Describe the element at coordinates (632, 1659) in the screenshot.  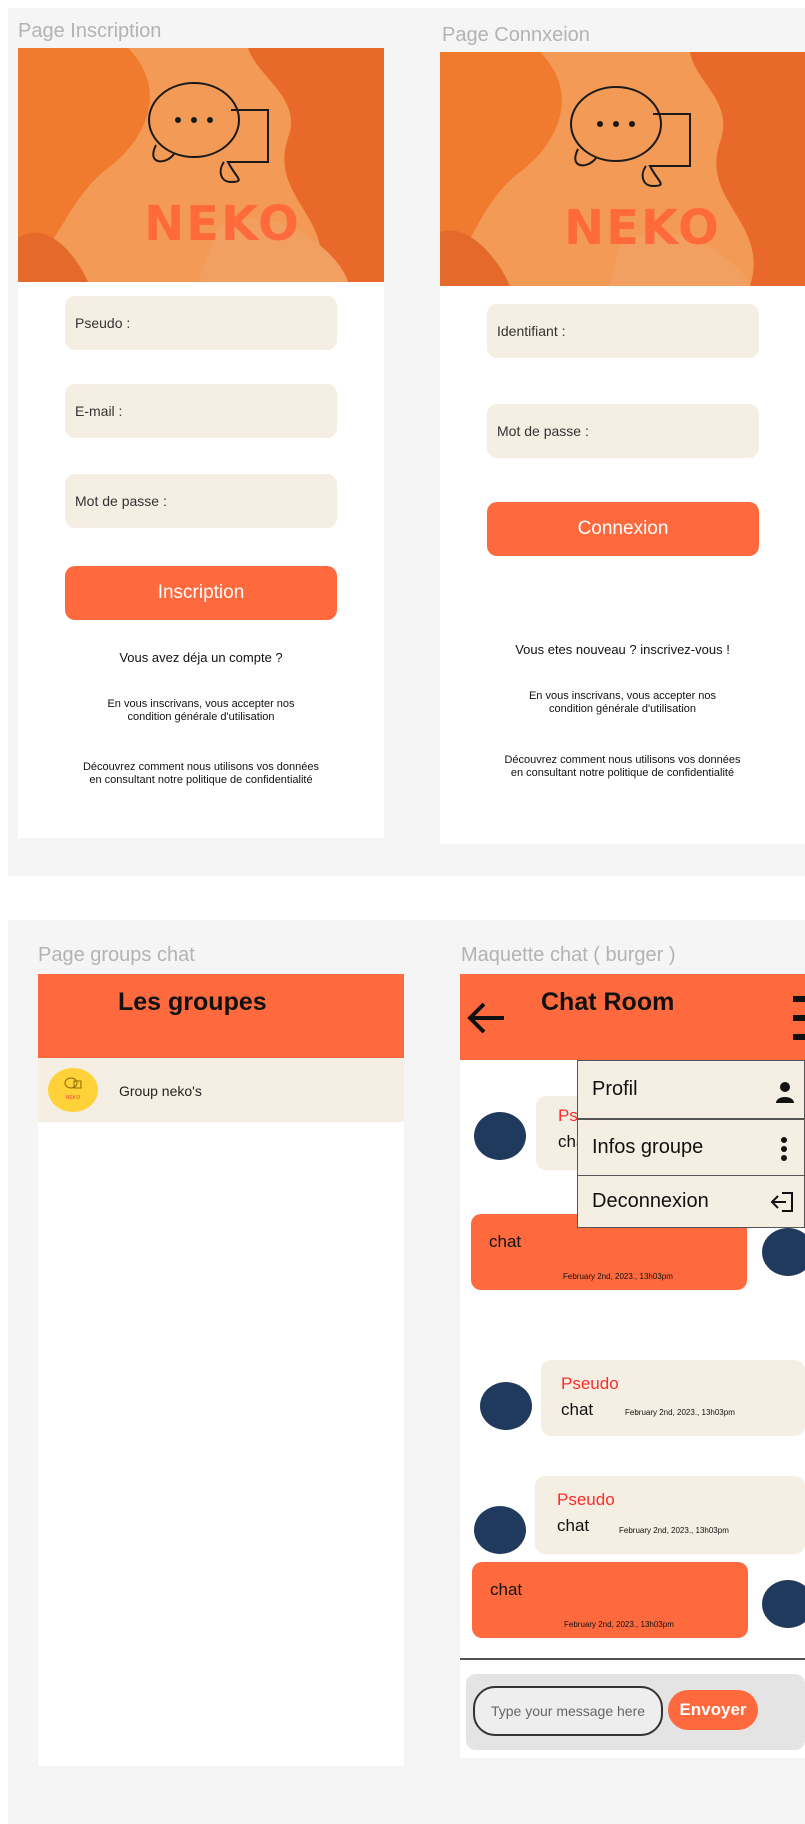
I see `composer-divider` at that location.